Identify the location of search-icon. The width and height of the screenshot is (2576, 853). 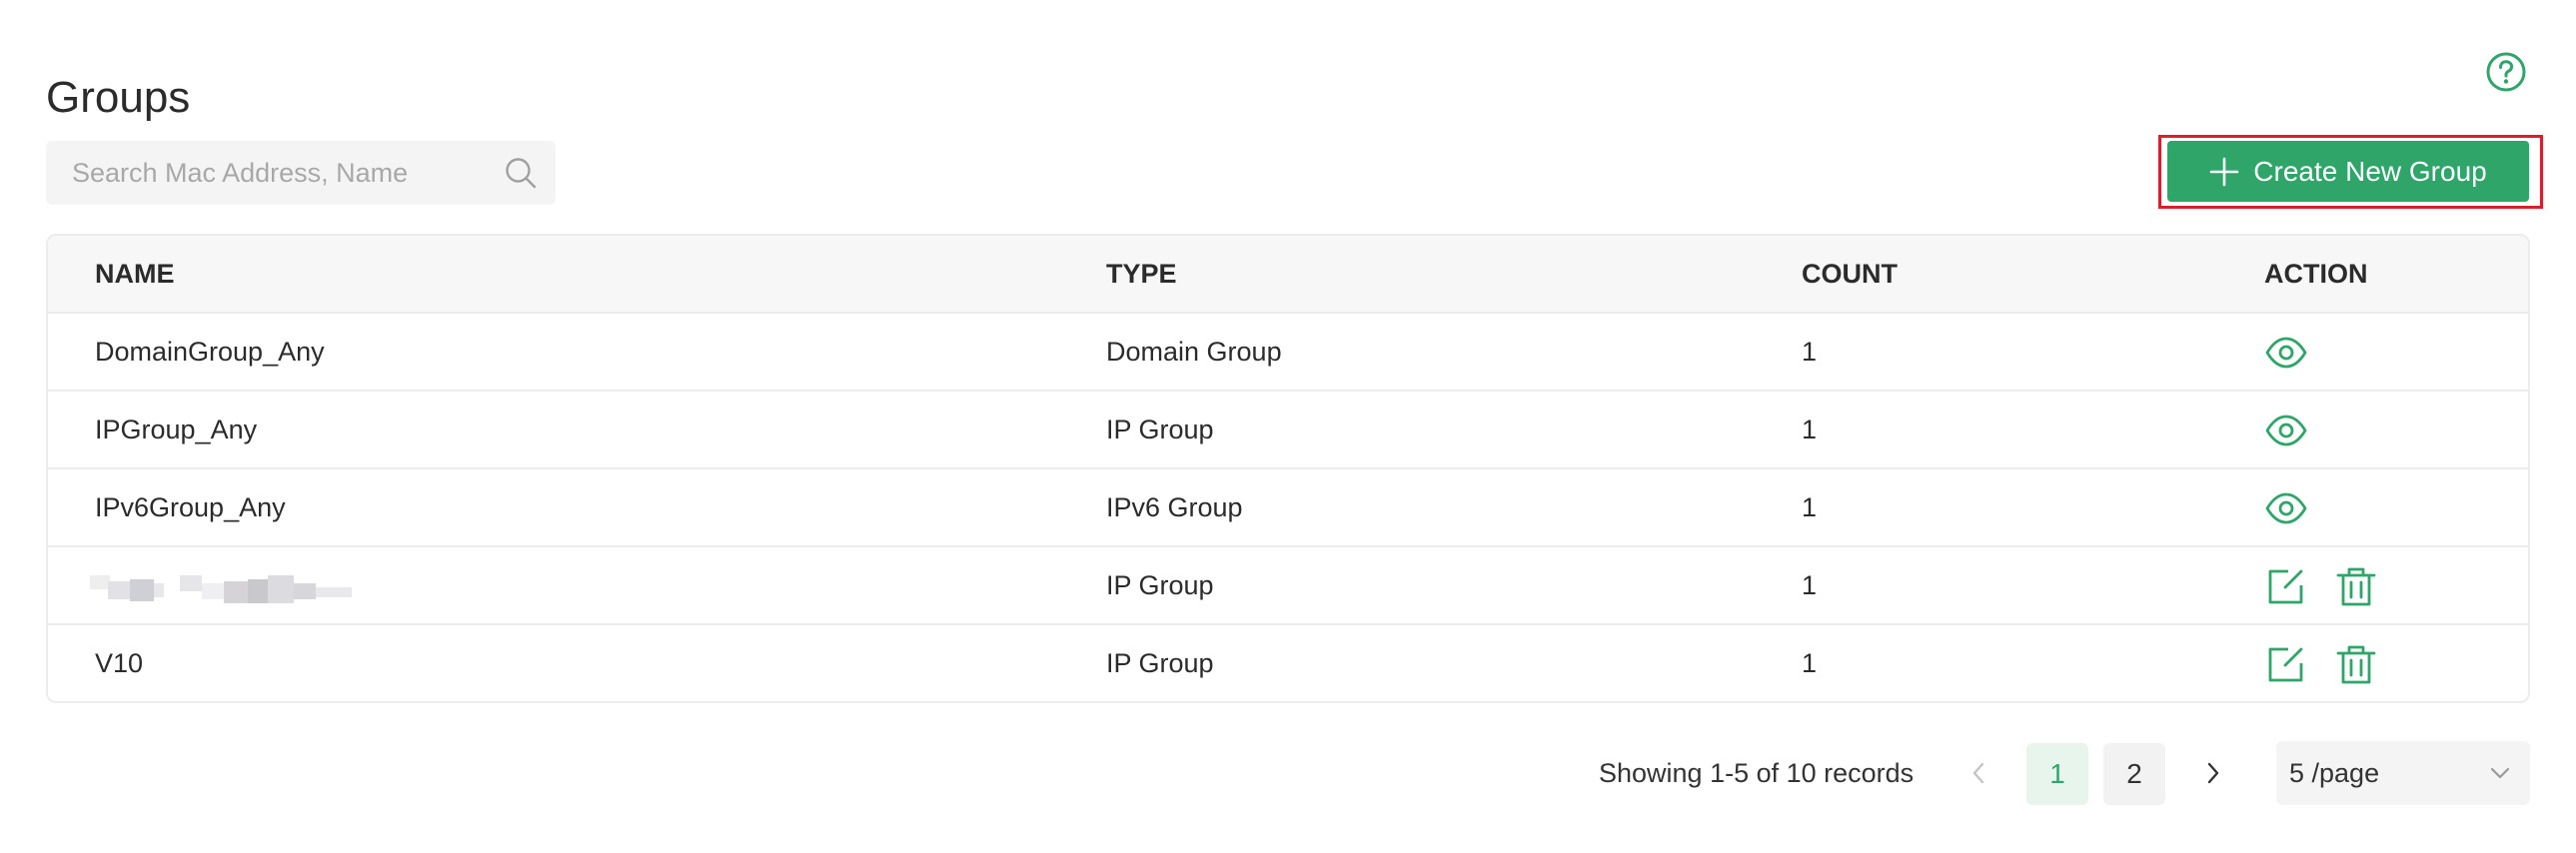
(521, 173).